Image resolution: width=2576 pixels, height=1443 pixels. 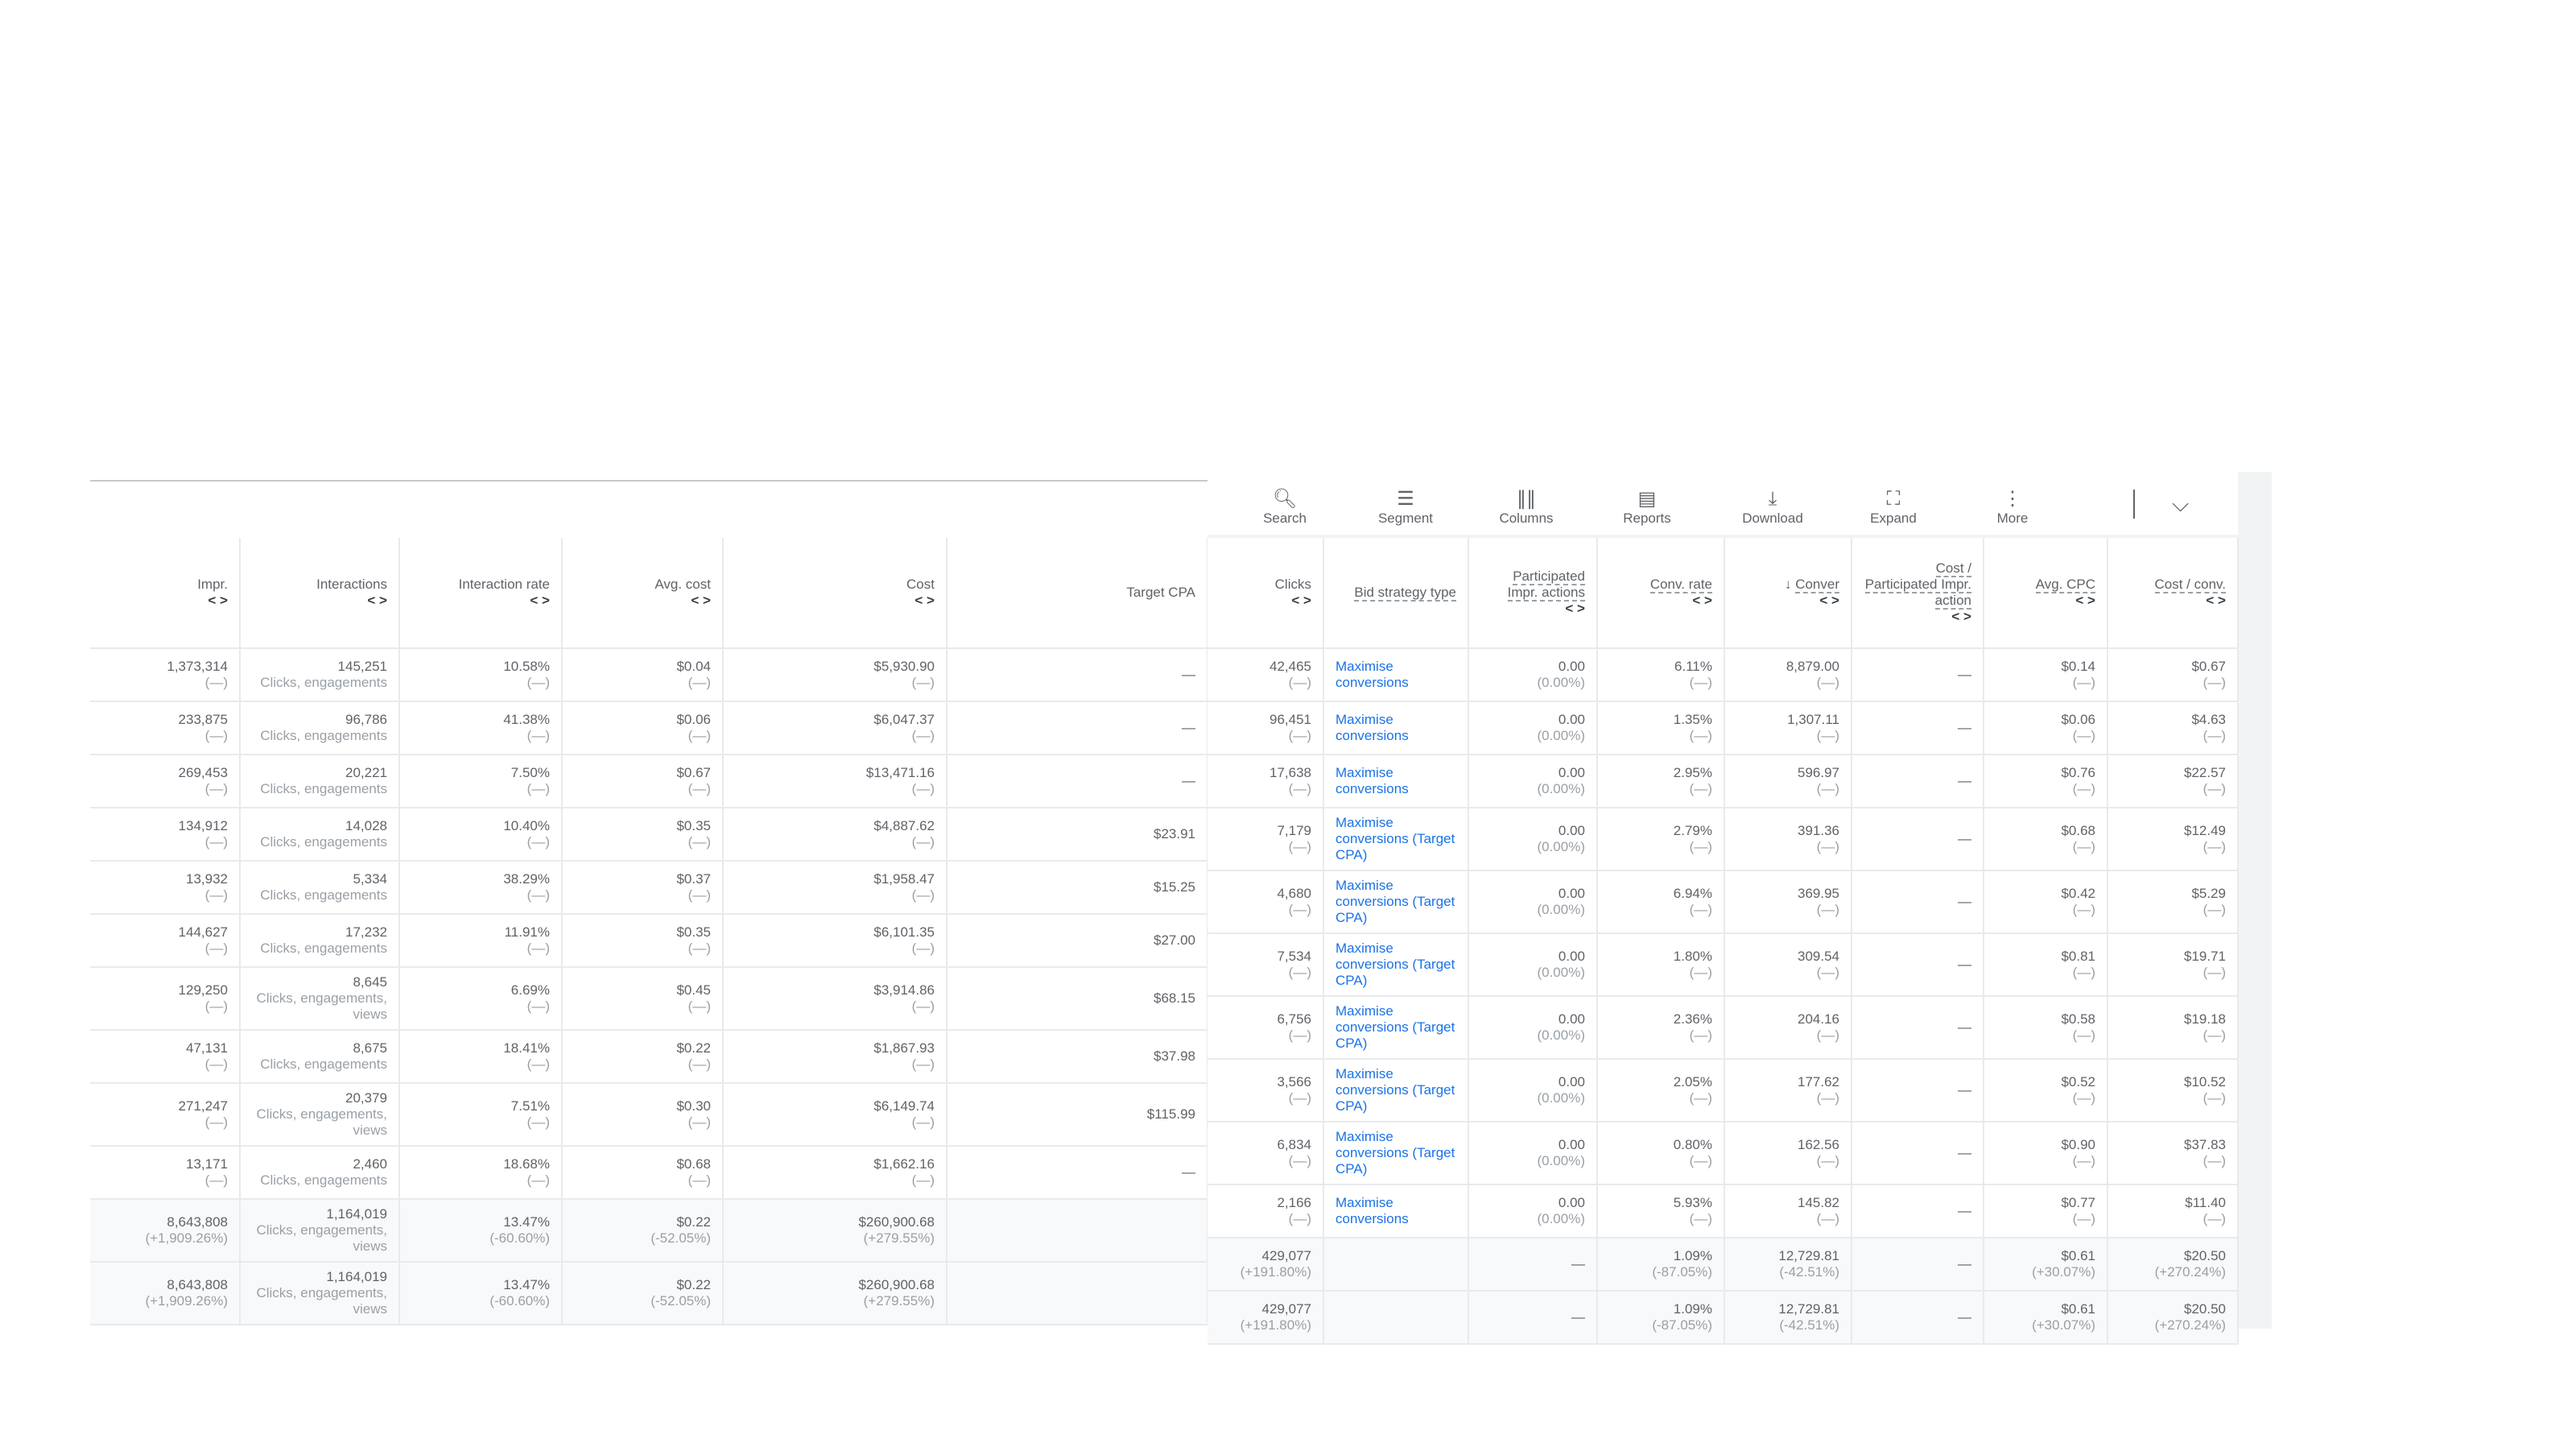 I want to click on avg-cpc-cell-change: (+30.07%), so click(x=2063, y=1325).